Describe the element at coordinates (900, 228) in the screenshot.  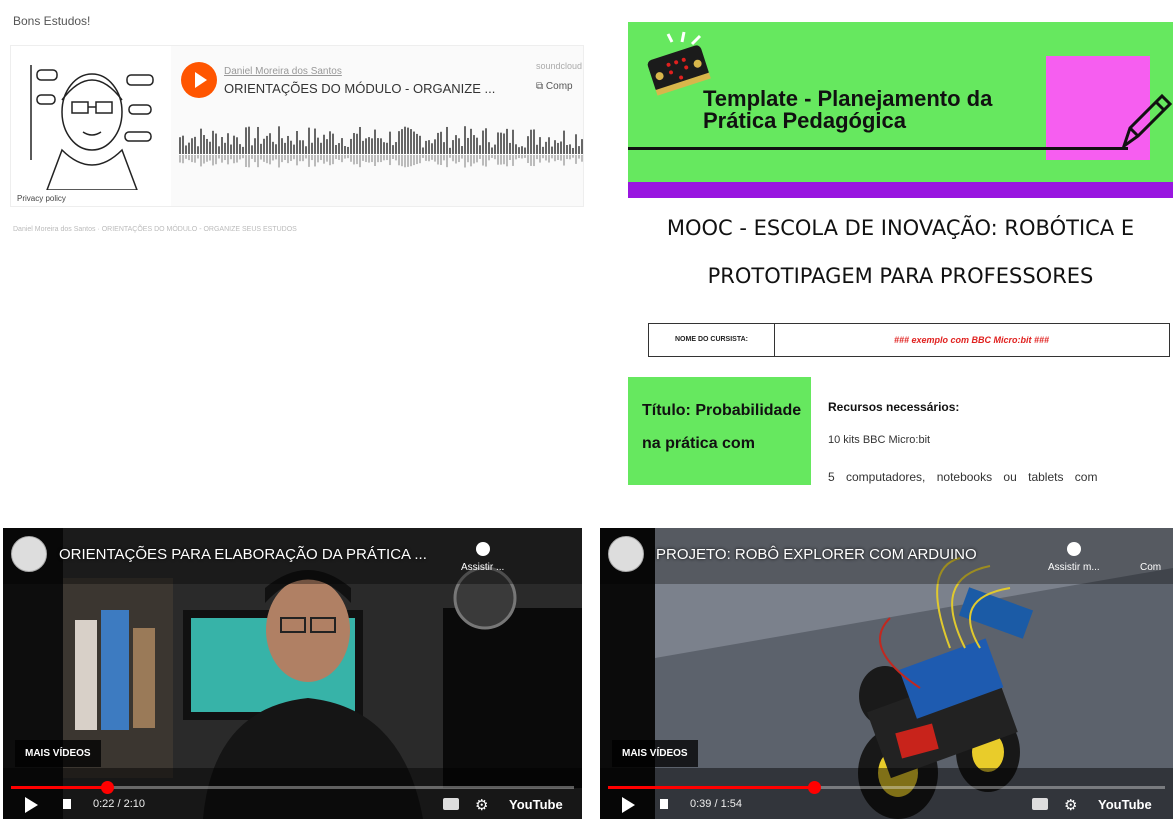
I see `doc-heading-line-1: MOOC - ESCOLA DE INOVAÇÃO: ROBÓTICA E` at that location.